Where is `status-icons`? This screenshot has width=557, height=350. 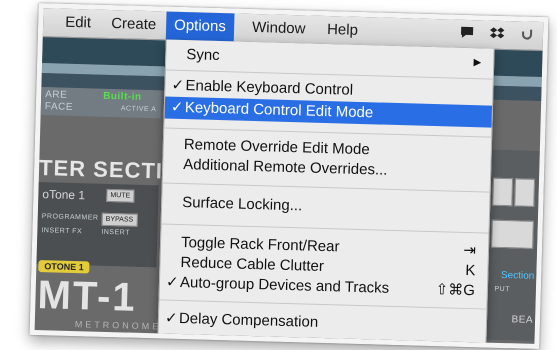
status-icons is located at coordinates (497, 33).